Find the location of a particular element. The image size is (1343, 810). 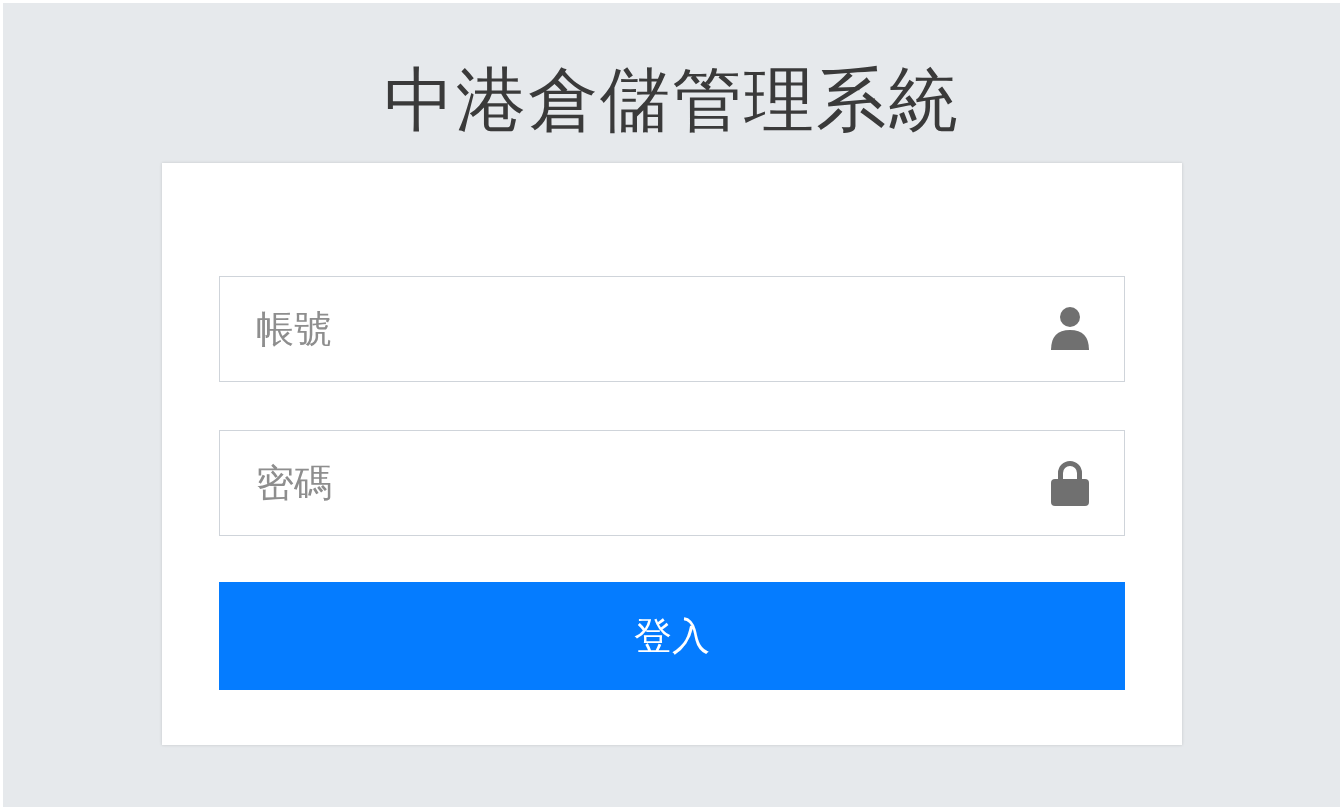

user-icon is located at coordinates (1069, 329).